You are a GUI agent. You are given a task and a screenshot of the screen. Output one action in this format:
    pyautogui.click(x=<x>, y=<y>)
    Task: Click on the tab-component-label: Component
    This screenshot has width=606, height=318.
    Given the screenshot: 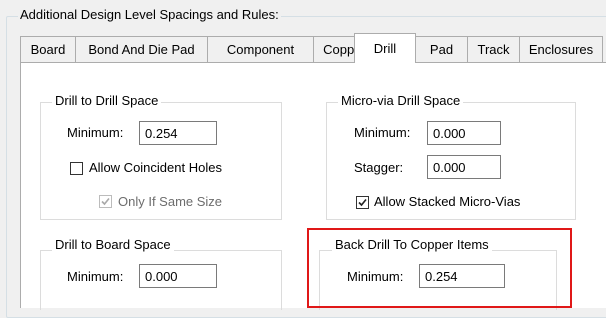 What is the action you would take?
    pyautogui.click(x=260, y=49)
    